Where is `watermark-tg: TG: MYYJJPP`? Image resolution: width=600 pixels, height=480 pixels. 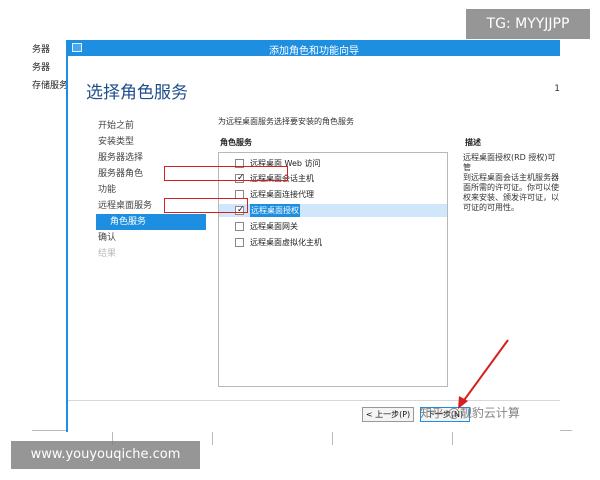
watermark-tg: TG: MYYJJPP is located at coordinates (528, 24).